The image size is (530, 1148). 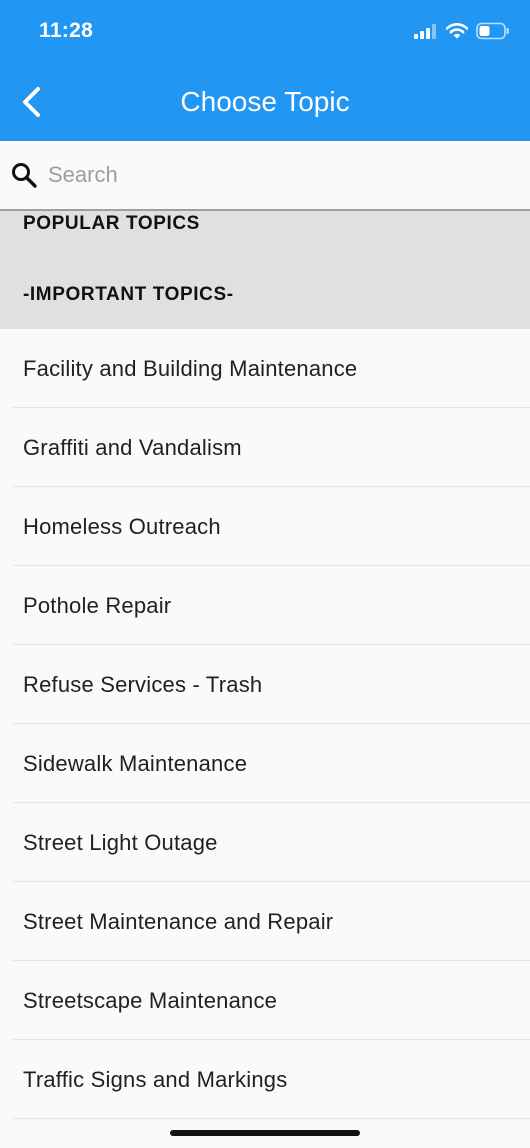 What do you see at coordinates (190, 368) in the screenshot?
I see `list-item-label: Facility and Building Maintenance` at bounding box center [190, 368].